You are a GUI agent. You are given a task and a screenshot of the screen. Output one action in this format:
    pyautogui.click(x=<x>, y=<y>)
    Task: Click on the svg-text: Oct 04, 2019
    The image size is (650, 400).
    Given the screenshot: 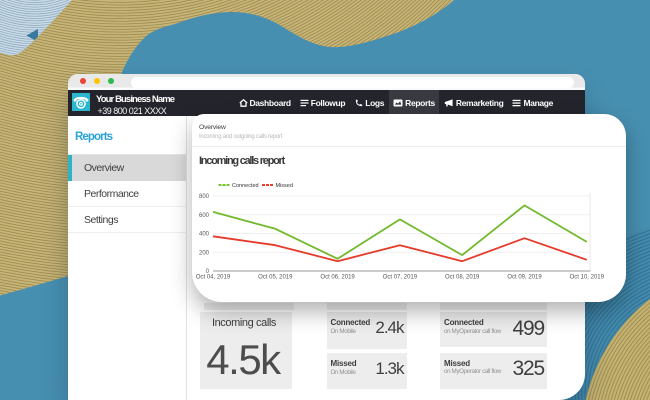 What is the action you would take?
    pyautogui.click(x=213, y=278)
    